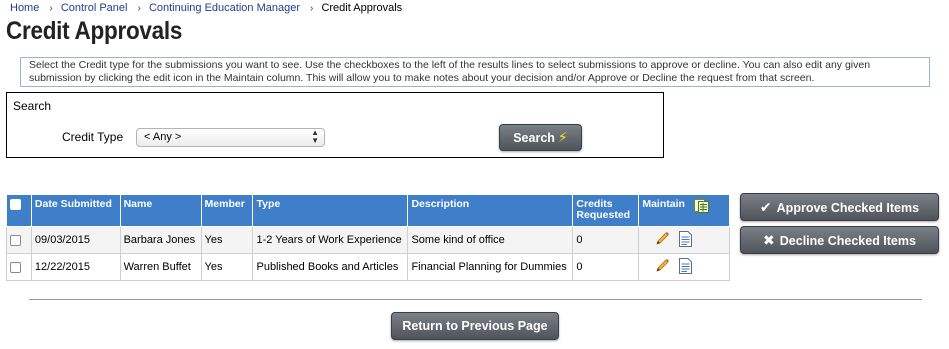  I want to click on page-title: Credit Approvals, so click(94, 31).